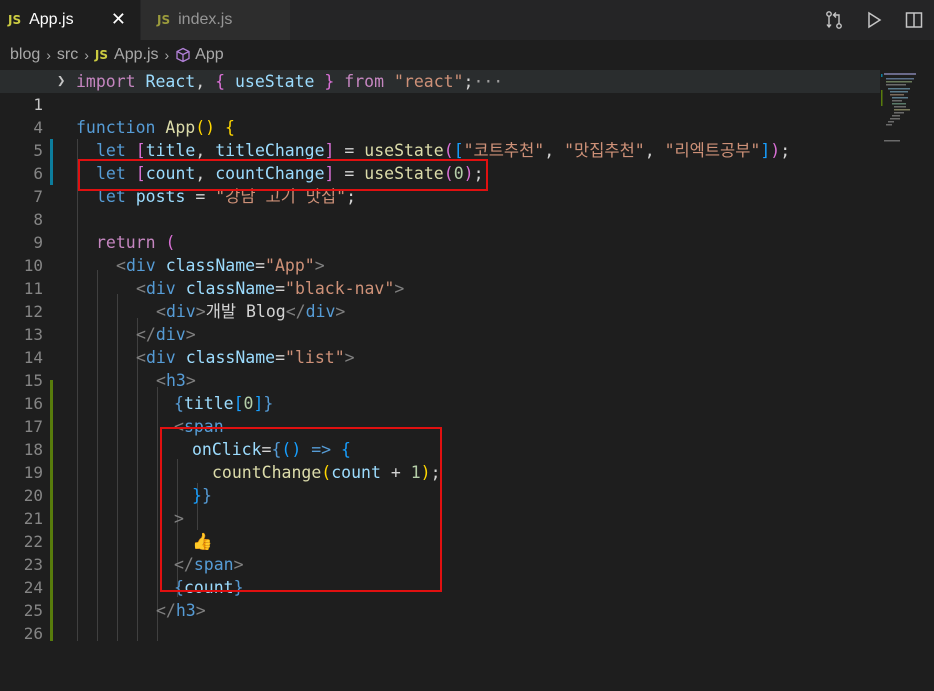  I want to click on breadcrumb-item-blog: blog, so click(25, 55).